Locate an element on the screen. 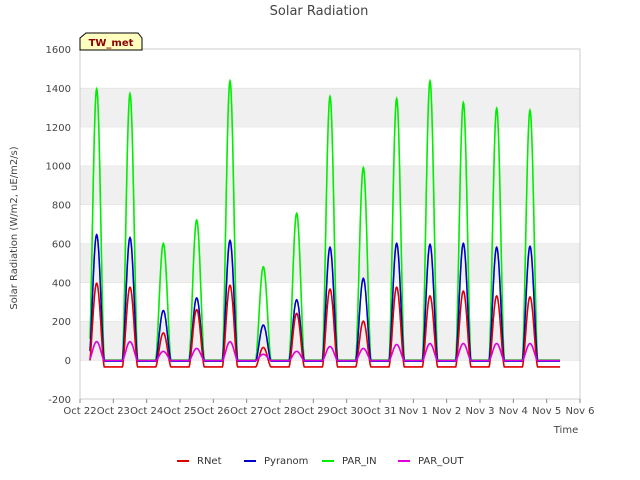 The image size is (640, 480). x-tick-label: Oct 25 is located at coordinates (179, 411).